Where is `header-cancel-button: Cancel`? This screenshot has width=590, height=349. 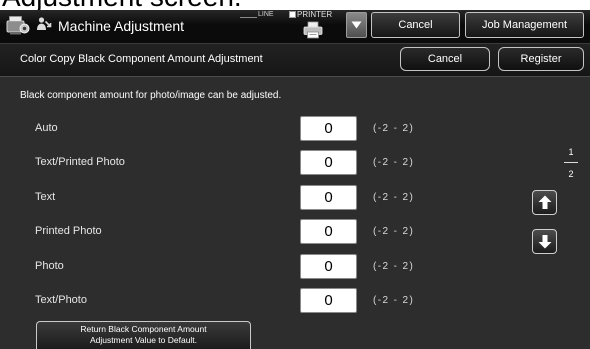 header-cancel-button: Cancel is located at coordinates (415, 25).